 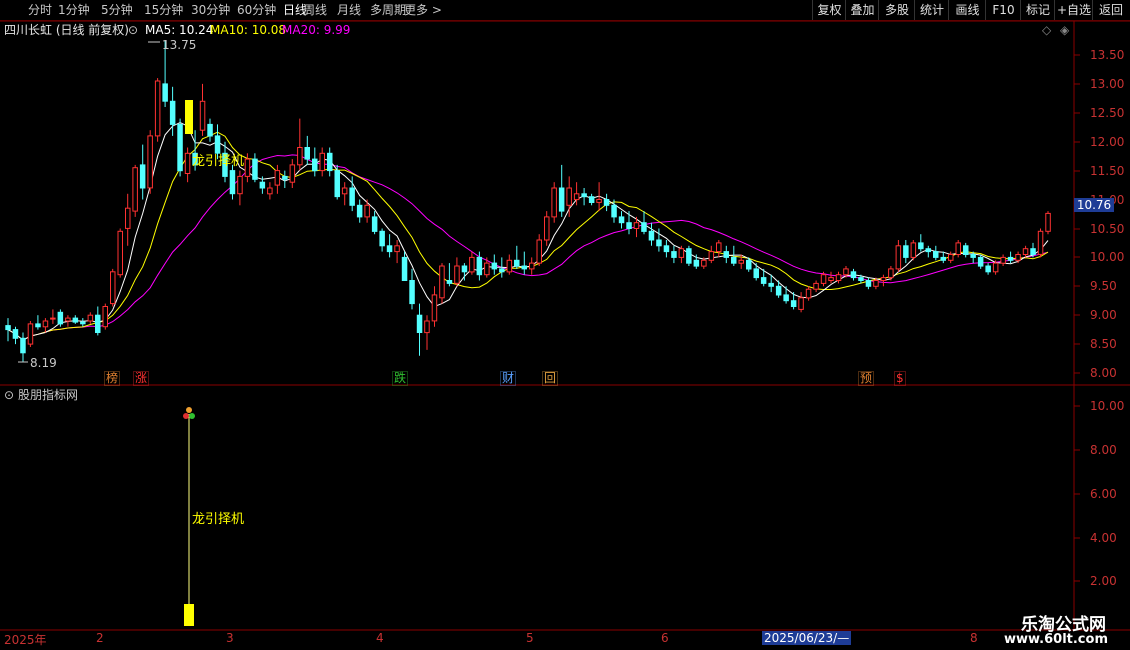 I want to click on event-tag: 预, so click(x=866, y=378).